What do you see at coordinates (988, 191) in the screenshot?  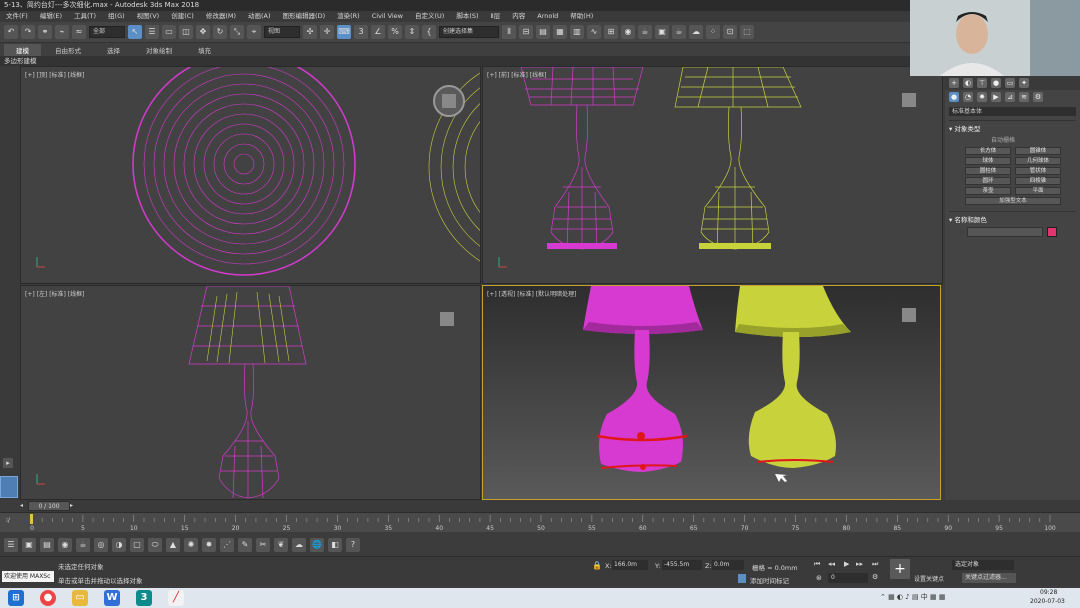 I see `primitive-button: 茶壶` at bounding box center [988, 191].